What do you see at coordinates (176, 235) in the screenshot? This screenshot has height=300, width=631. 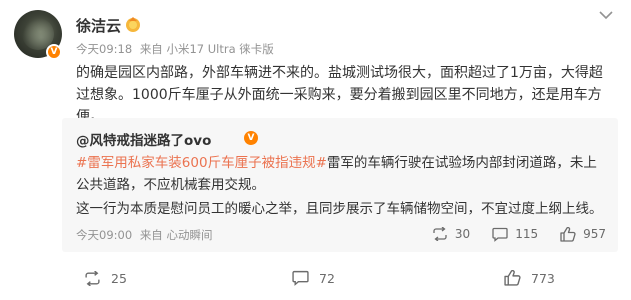 I see `repost-source: 来自 心动瞬间` at bounding box center [176, 235].